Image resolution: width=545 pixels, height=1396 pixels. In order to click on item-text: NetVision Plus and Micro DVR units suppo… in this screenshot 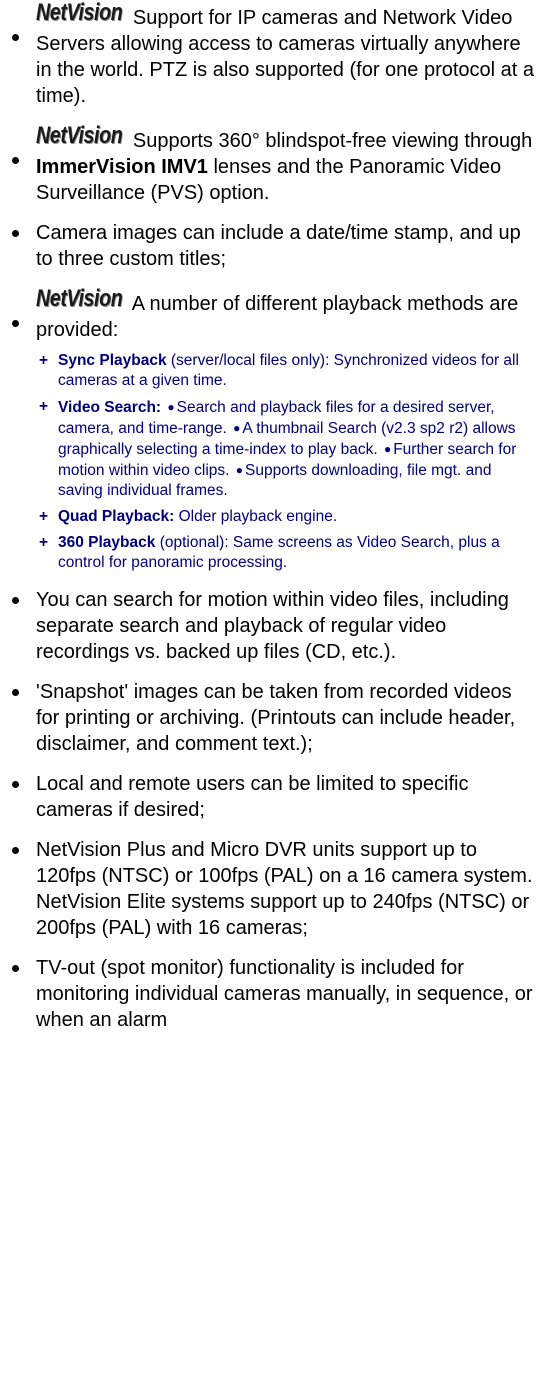, I will do `click(284, 889)`.